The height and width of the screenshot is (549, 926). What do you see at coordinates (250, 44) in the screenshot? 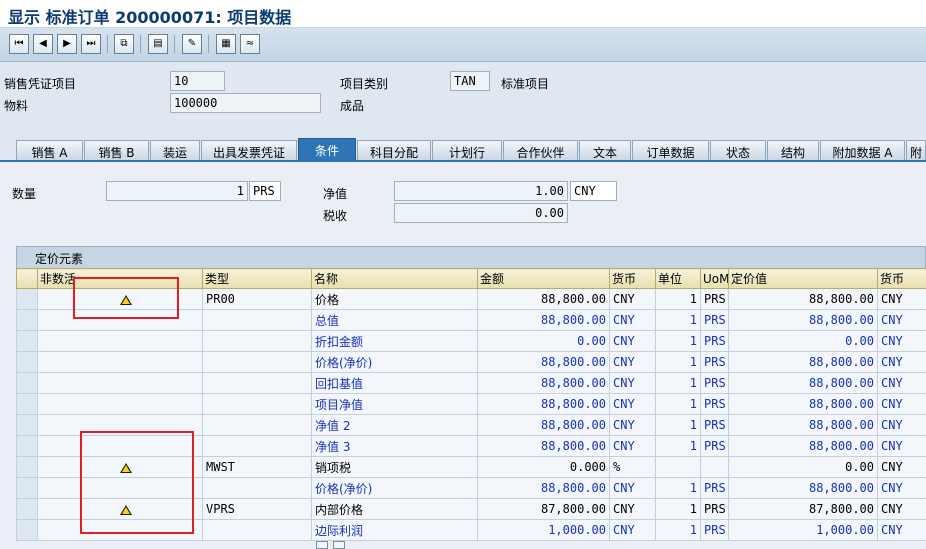
I see `analysis-icon: ≈` at bounding box center [250, 44].